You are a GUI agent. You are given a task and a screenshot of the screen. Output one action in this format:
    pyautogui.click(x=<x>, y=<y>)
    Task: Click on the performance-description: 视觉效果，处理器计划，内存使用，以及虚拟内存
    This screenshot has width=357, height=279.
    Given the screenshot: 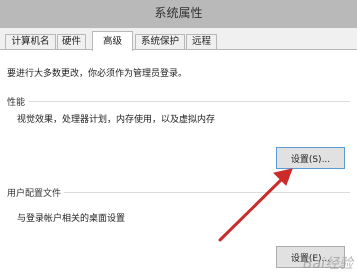 What is the action you would take?
    pyautogui.click(x=116, y=120)
    